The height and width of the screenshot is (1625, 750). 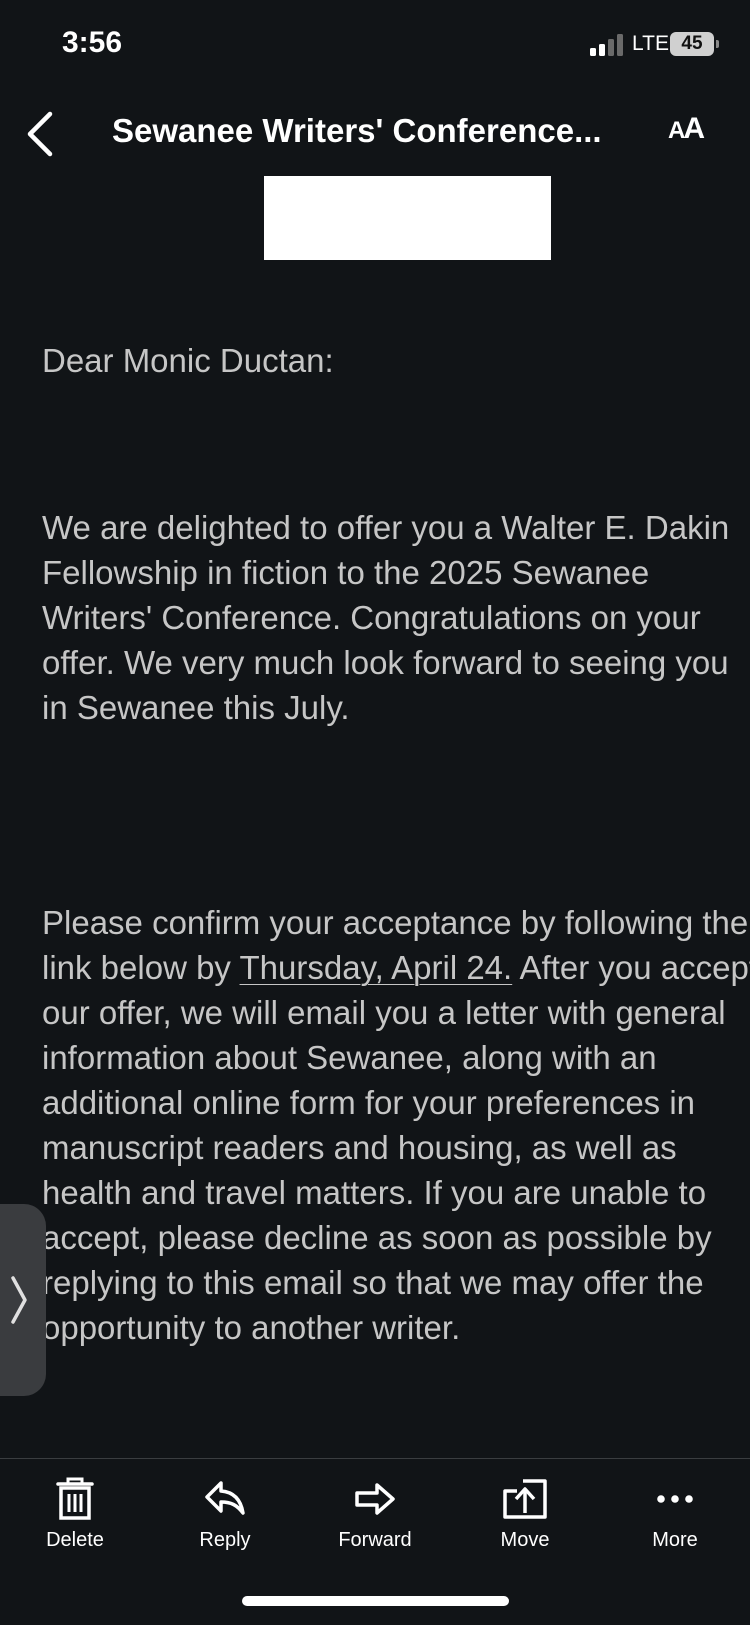 I want to click on chevron-left-icon, so click(x=40, y=134).